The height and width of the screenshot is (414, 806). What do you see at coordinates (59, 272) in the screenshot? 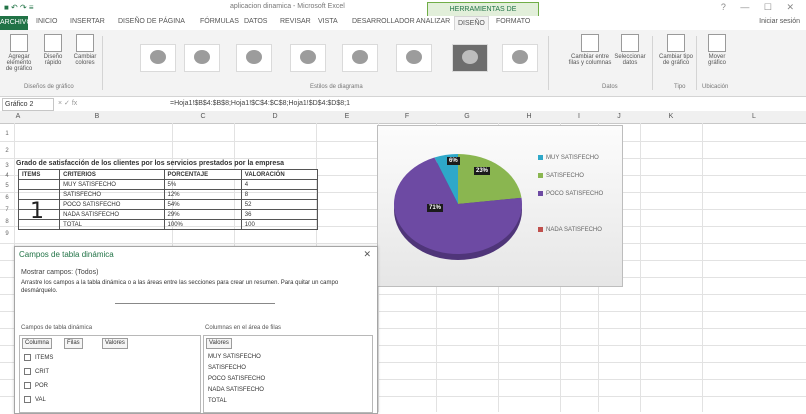
I see `pane-subtitle: Mostrar campos: (Todos)` at bounding box center [59, 272].